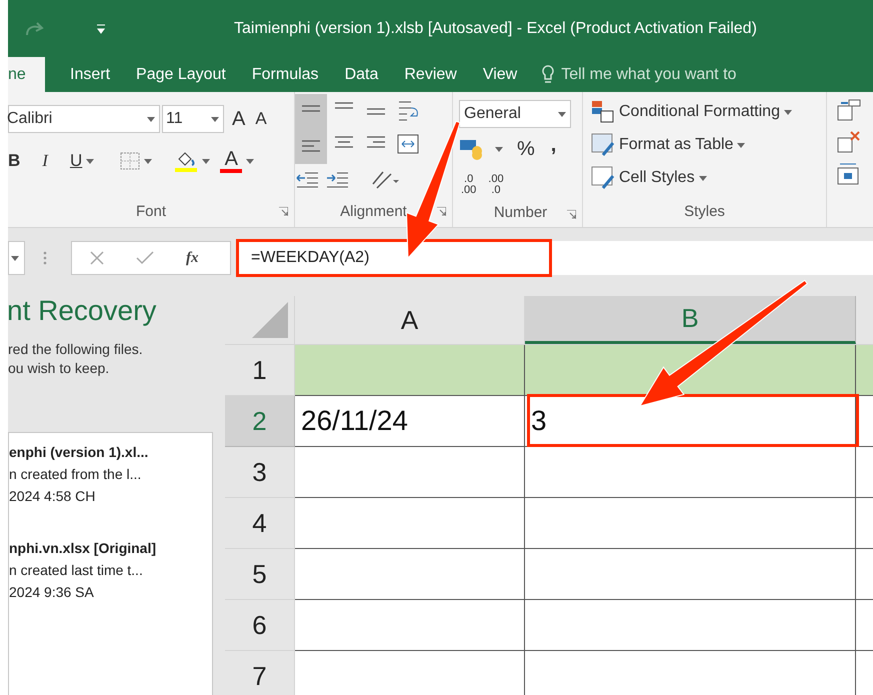  Describe the element at coordinates (409, 144) in the screenshot. I see `merge-center-icon` at that location.